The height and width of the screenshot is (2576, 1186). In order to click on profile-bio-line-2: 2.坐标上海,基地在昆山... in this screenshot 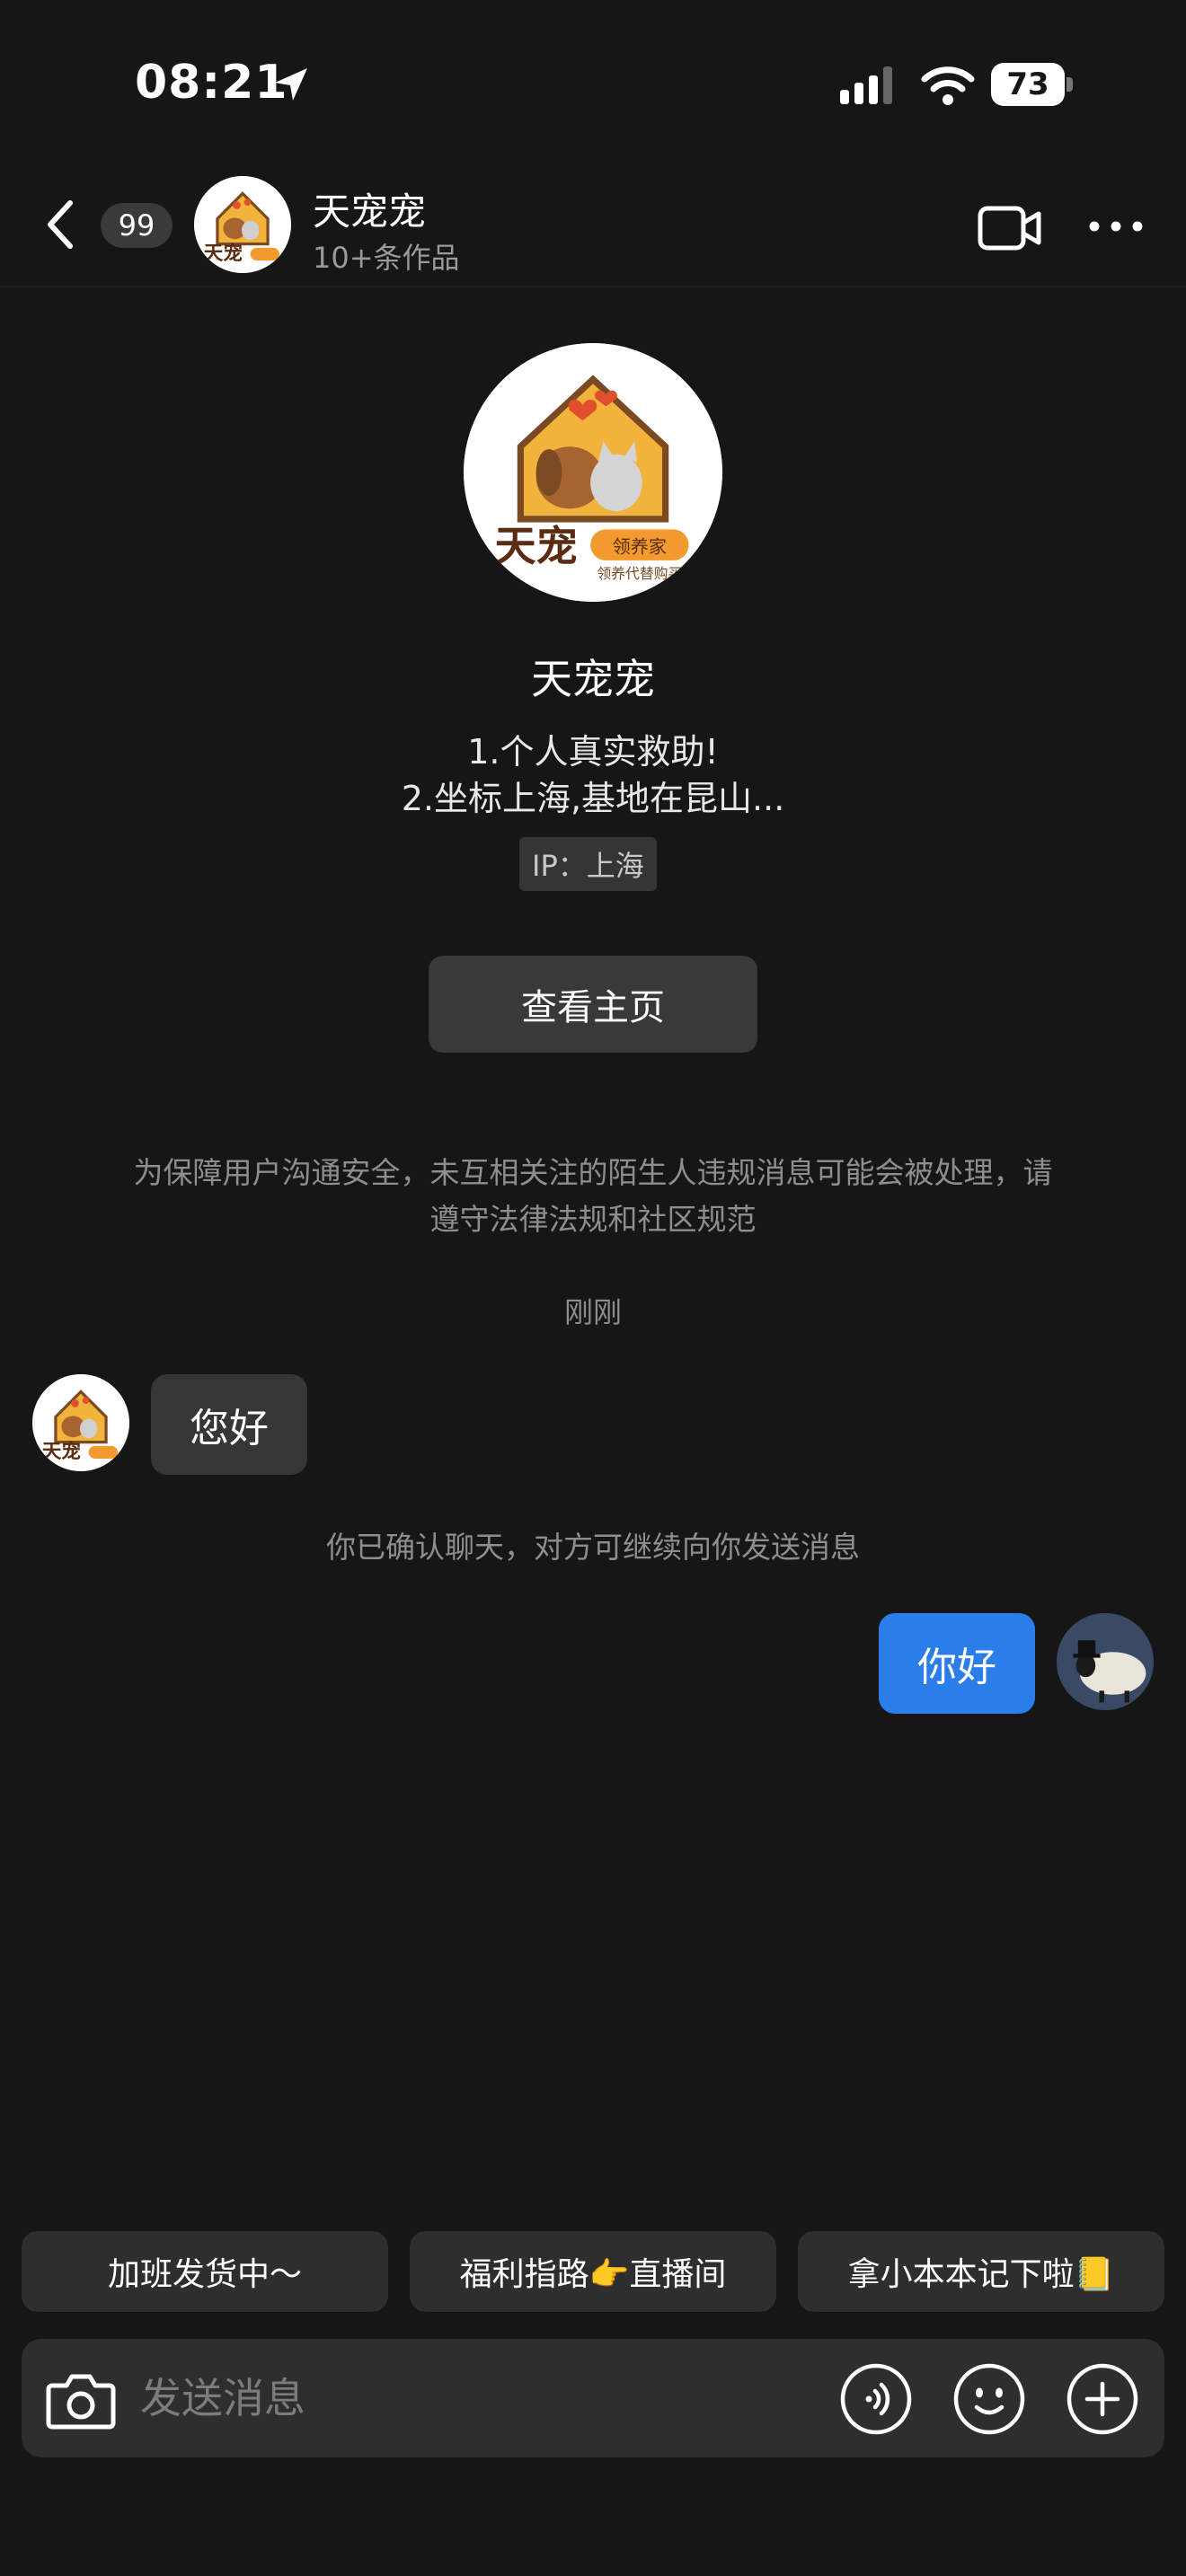, I will do `click(593, 798)`.